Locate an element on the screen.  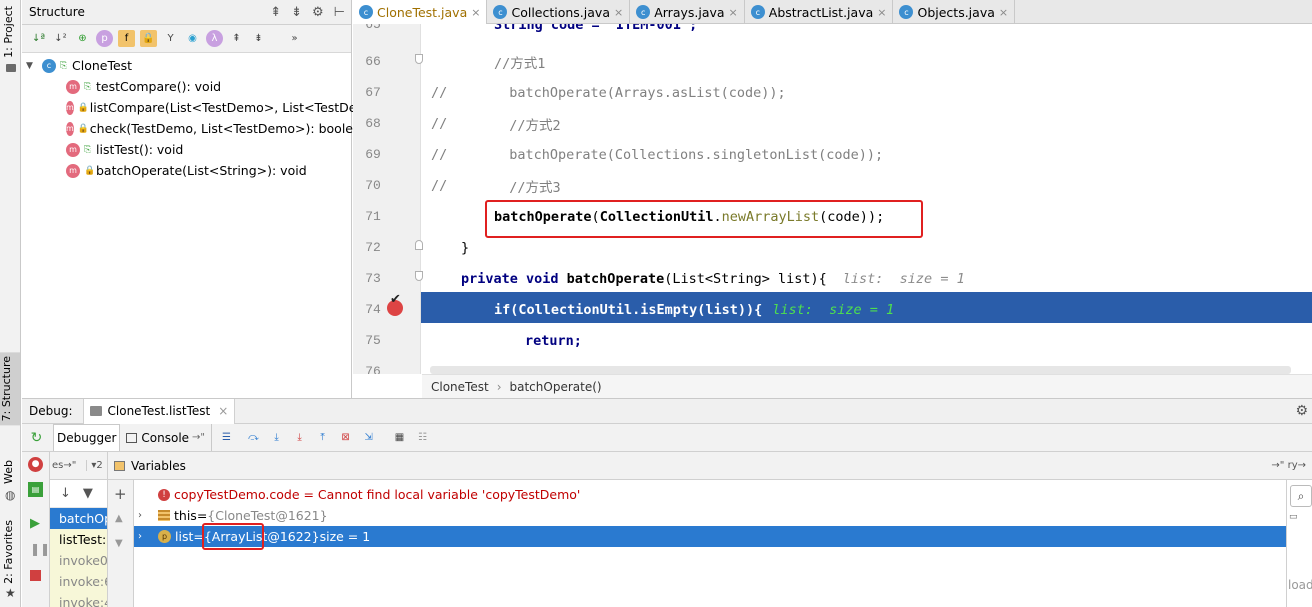
show-fields-icon: f is located at coordinates (126, 38).